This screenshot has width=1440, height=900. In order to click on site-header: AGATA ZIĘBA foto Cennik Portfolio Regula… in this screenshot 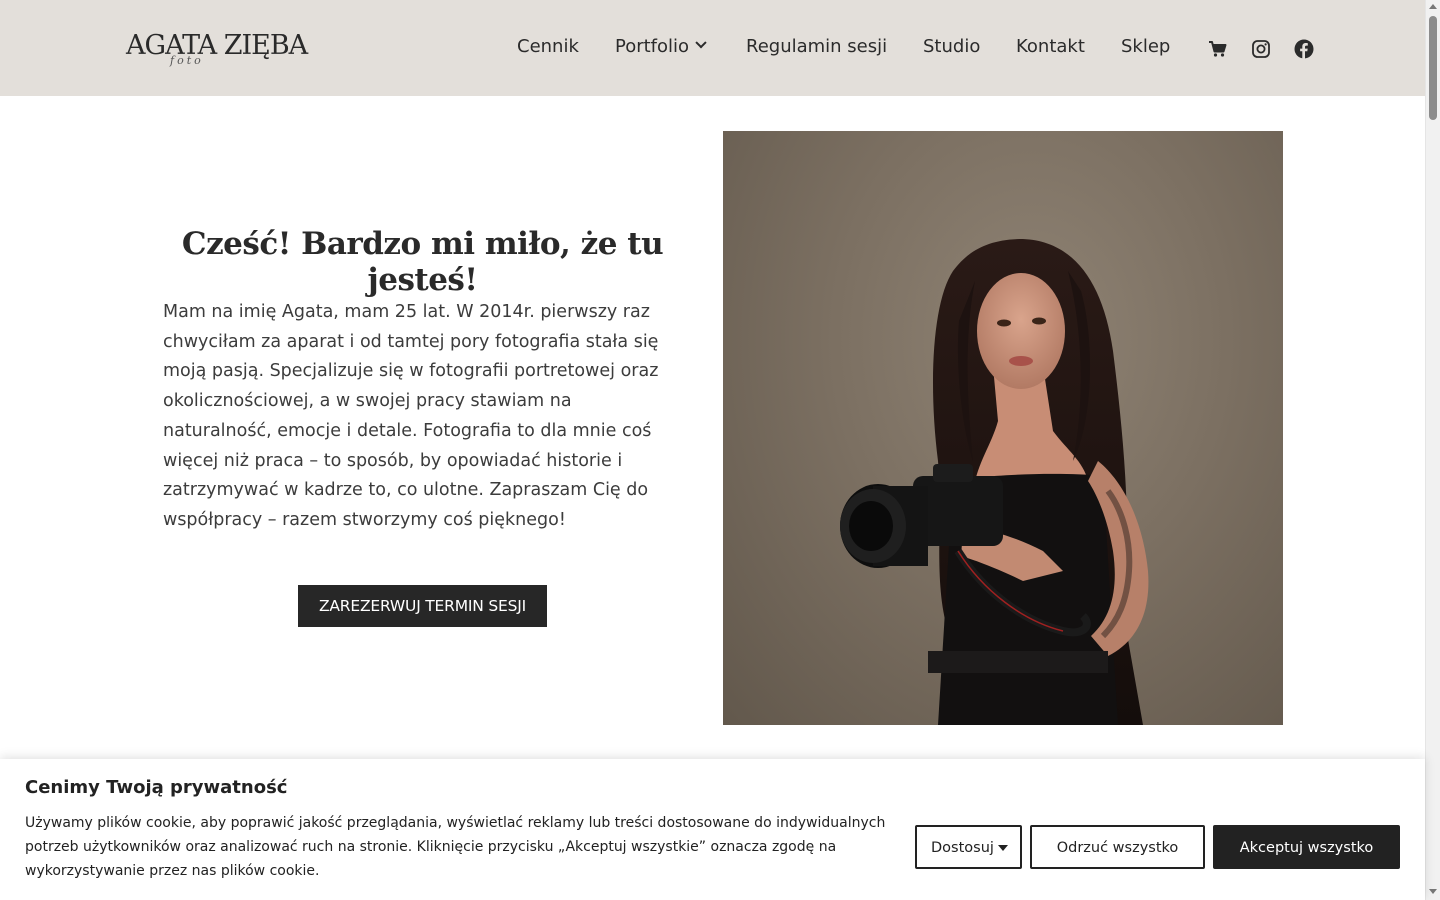, I will do `click(712, 48)`.